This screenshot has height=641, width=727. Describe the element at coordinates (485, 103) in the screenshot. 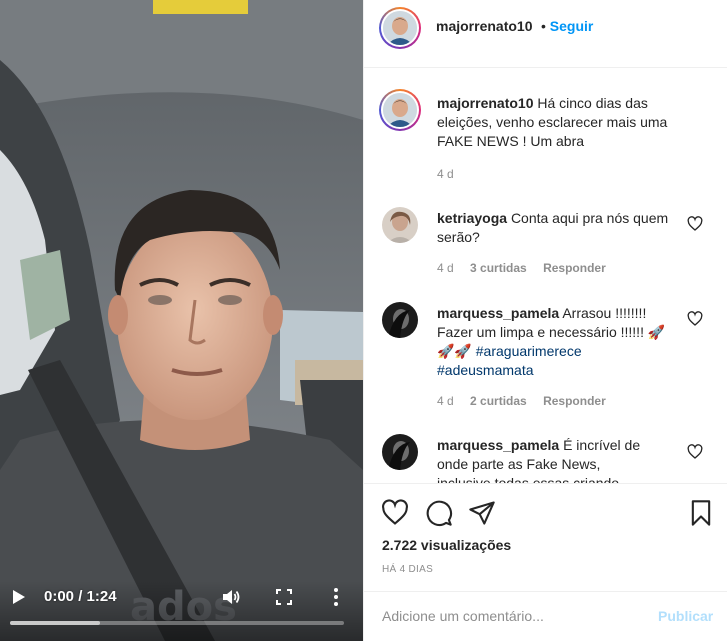

I see `caption-username: majorrenato10` at that location.